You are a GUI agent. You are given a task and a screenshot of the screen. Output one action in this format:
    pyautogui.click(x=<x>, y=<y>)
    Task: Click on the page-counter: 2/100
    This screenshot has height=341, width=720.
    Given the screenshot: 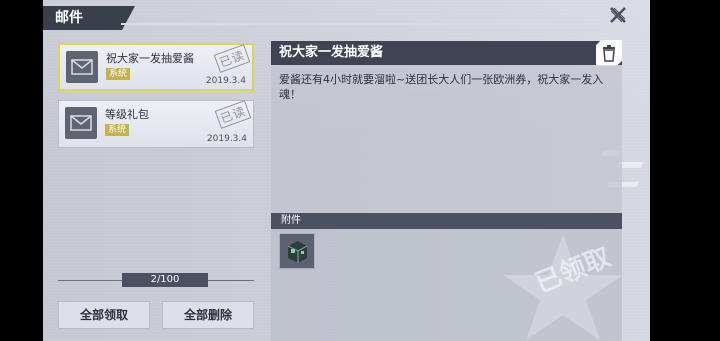 What is the action you would take?
    pyautogui.click(x=165, y=280)
    